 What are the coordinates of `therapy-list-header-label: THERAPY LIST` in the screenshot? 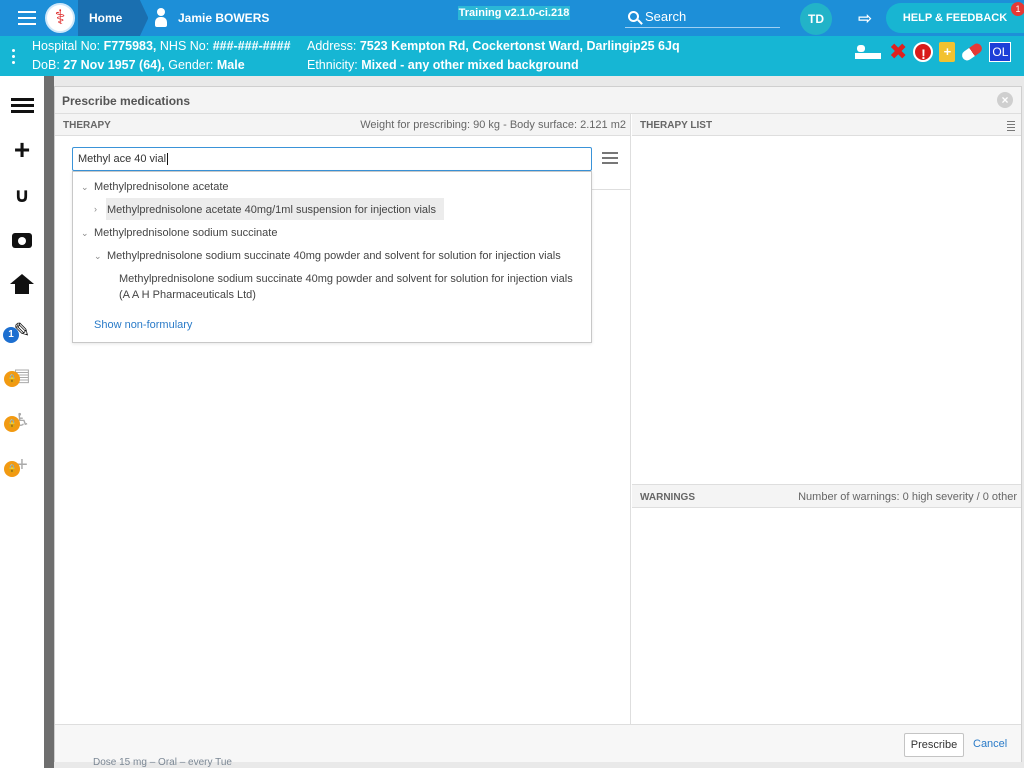 It's located at (676, 125).